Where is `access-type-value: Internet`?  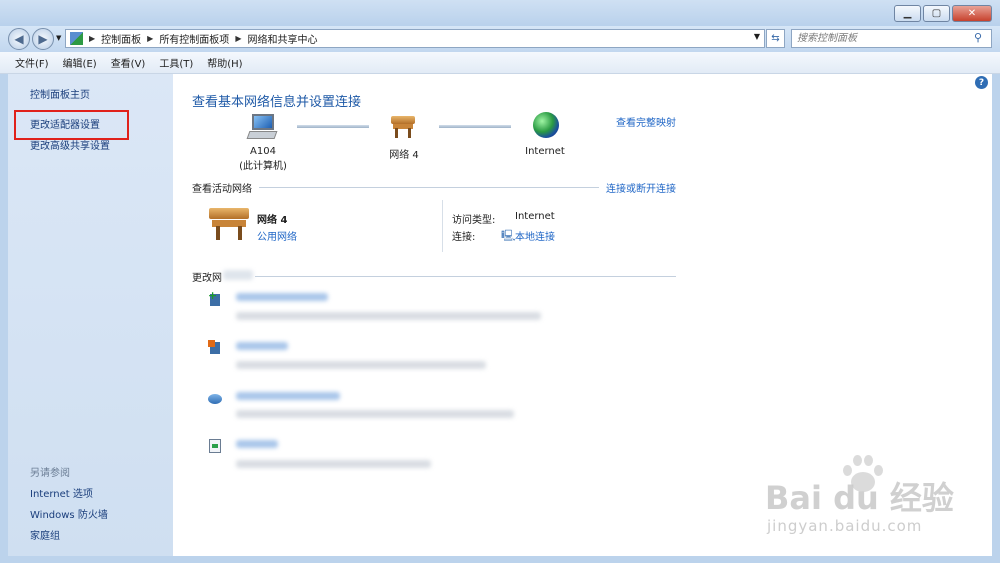 access-type-value: Internet is located at coordinates (535, 216).